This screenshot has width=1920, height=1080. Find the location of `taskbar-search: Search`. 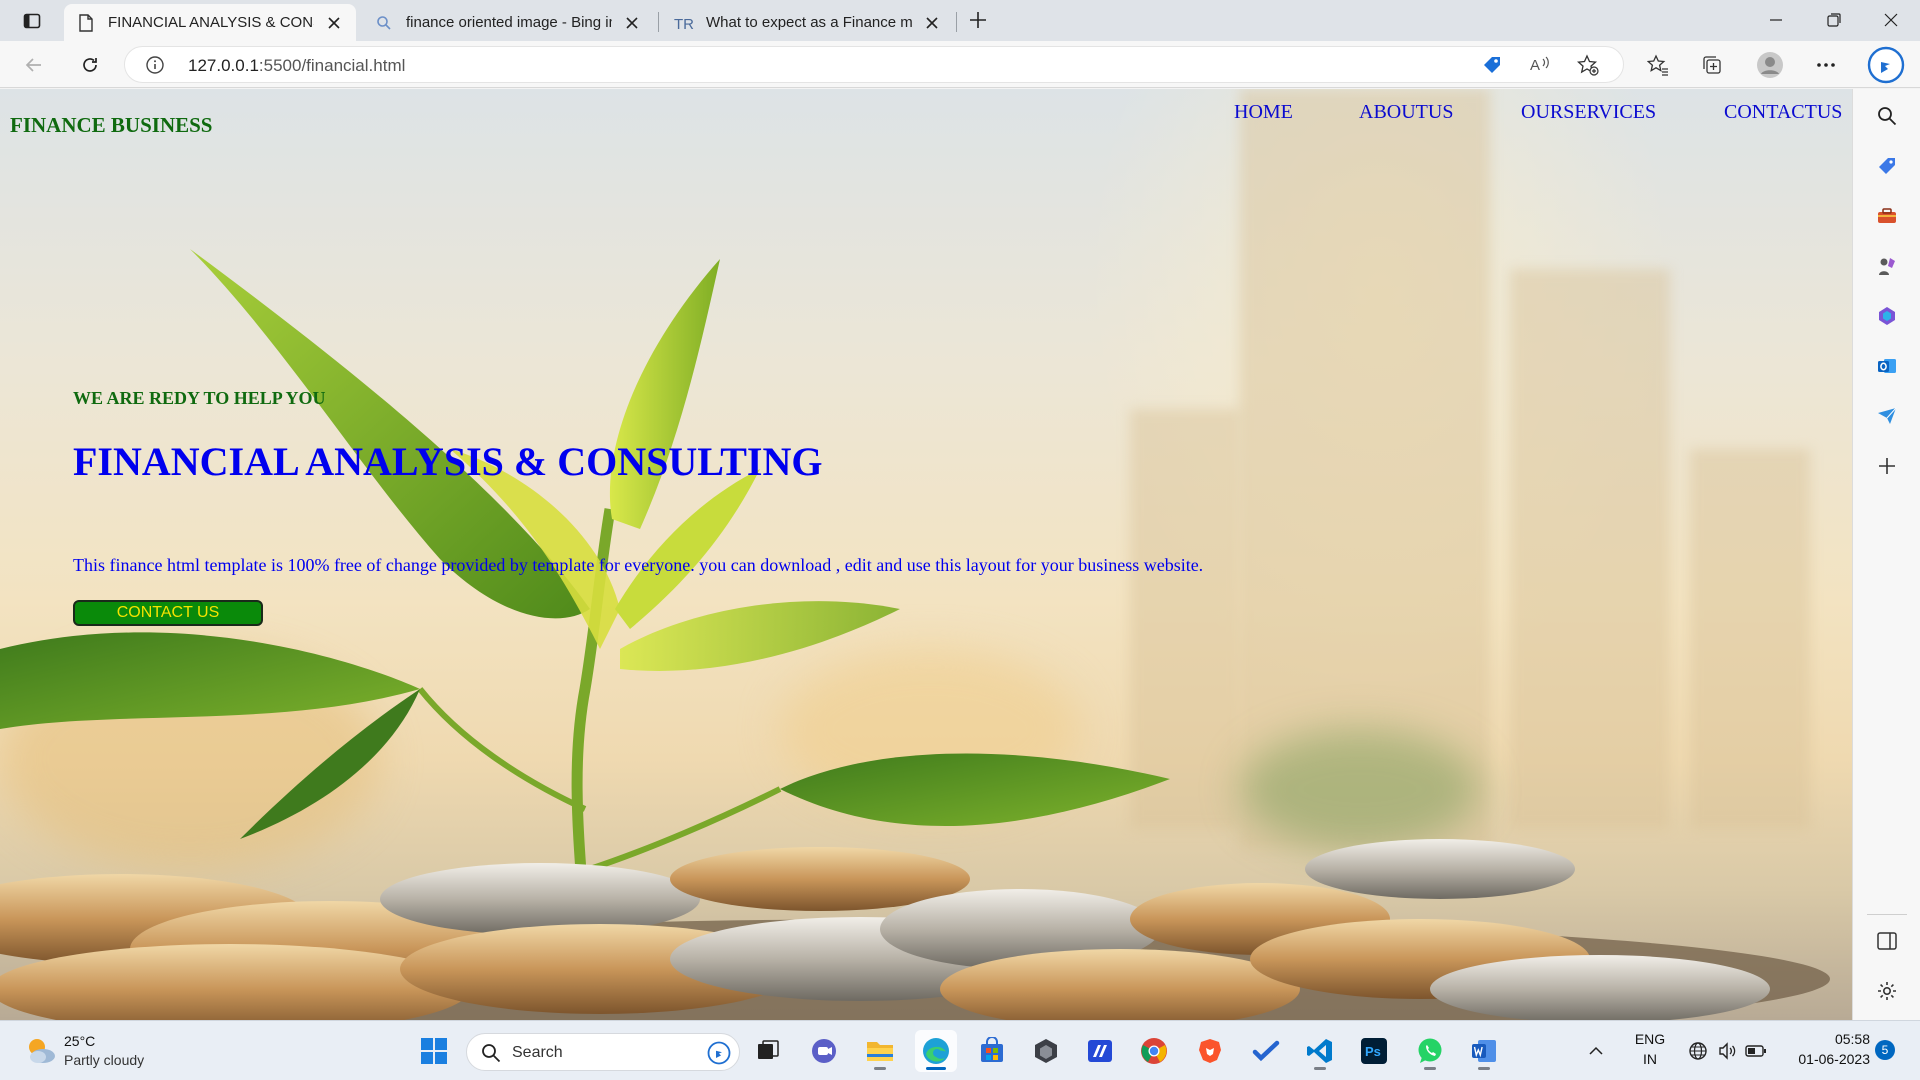

taskbar-search: Search is located at coordinates (603, 1052).